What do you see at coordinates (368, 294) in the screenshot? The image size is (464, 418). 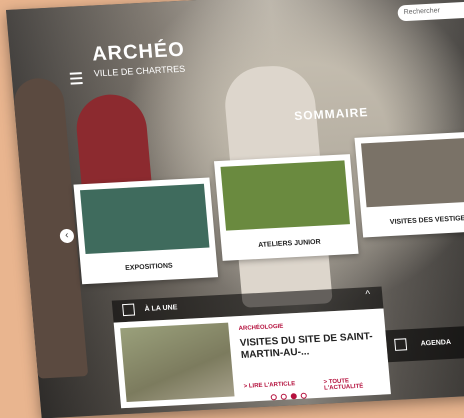 I see `chevron-up-icon: ^` at bounding box center [368, 294].